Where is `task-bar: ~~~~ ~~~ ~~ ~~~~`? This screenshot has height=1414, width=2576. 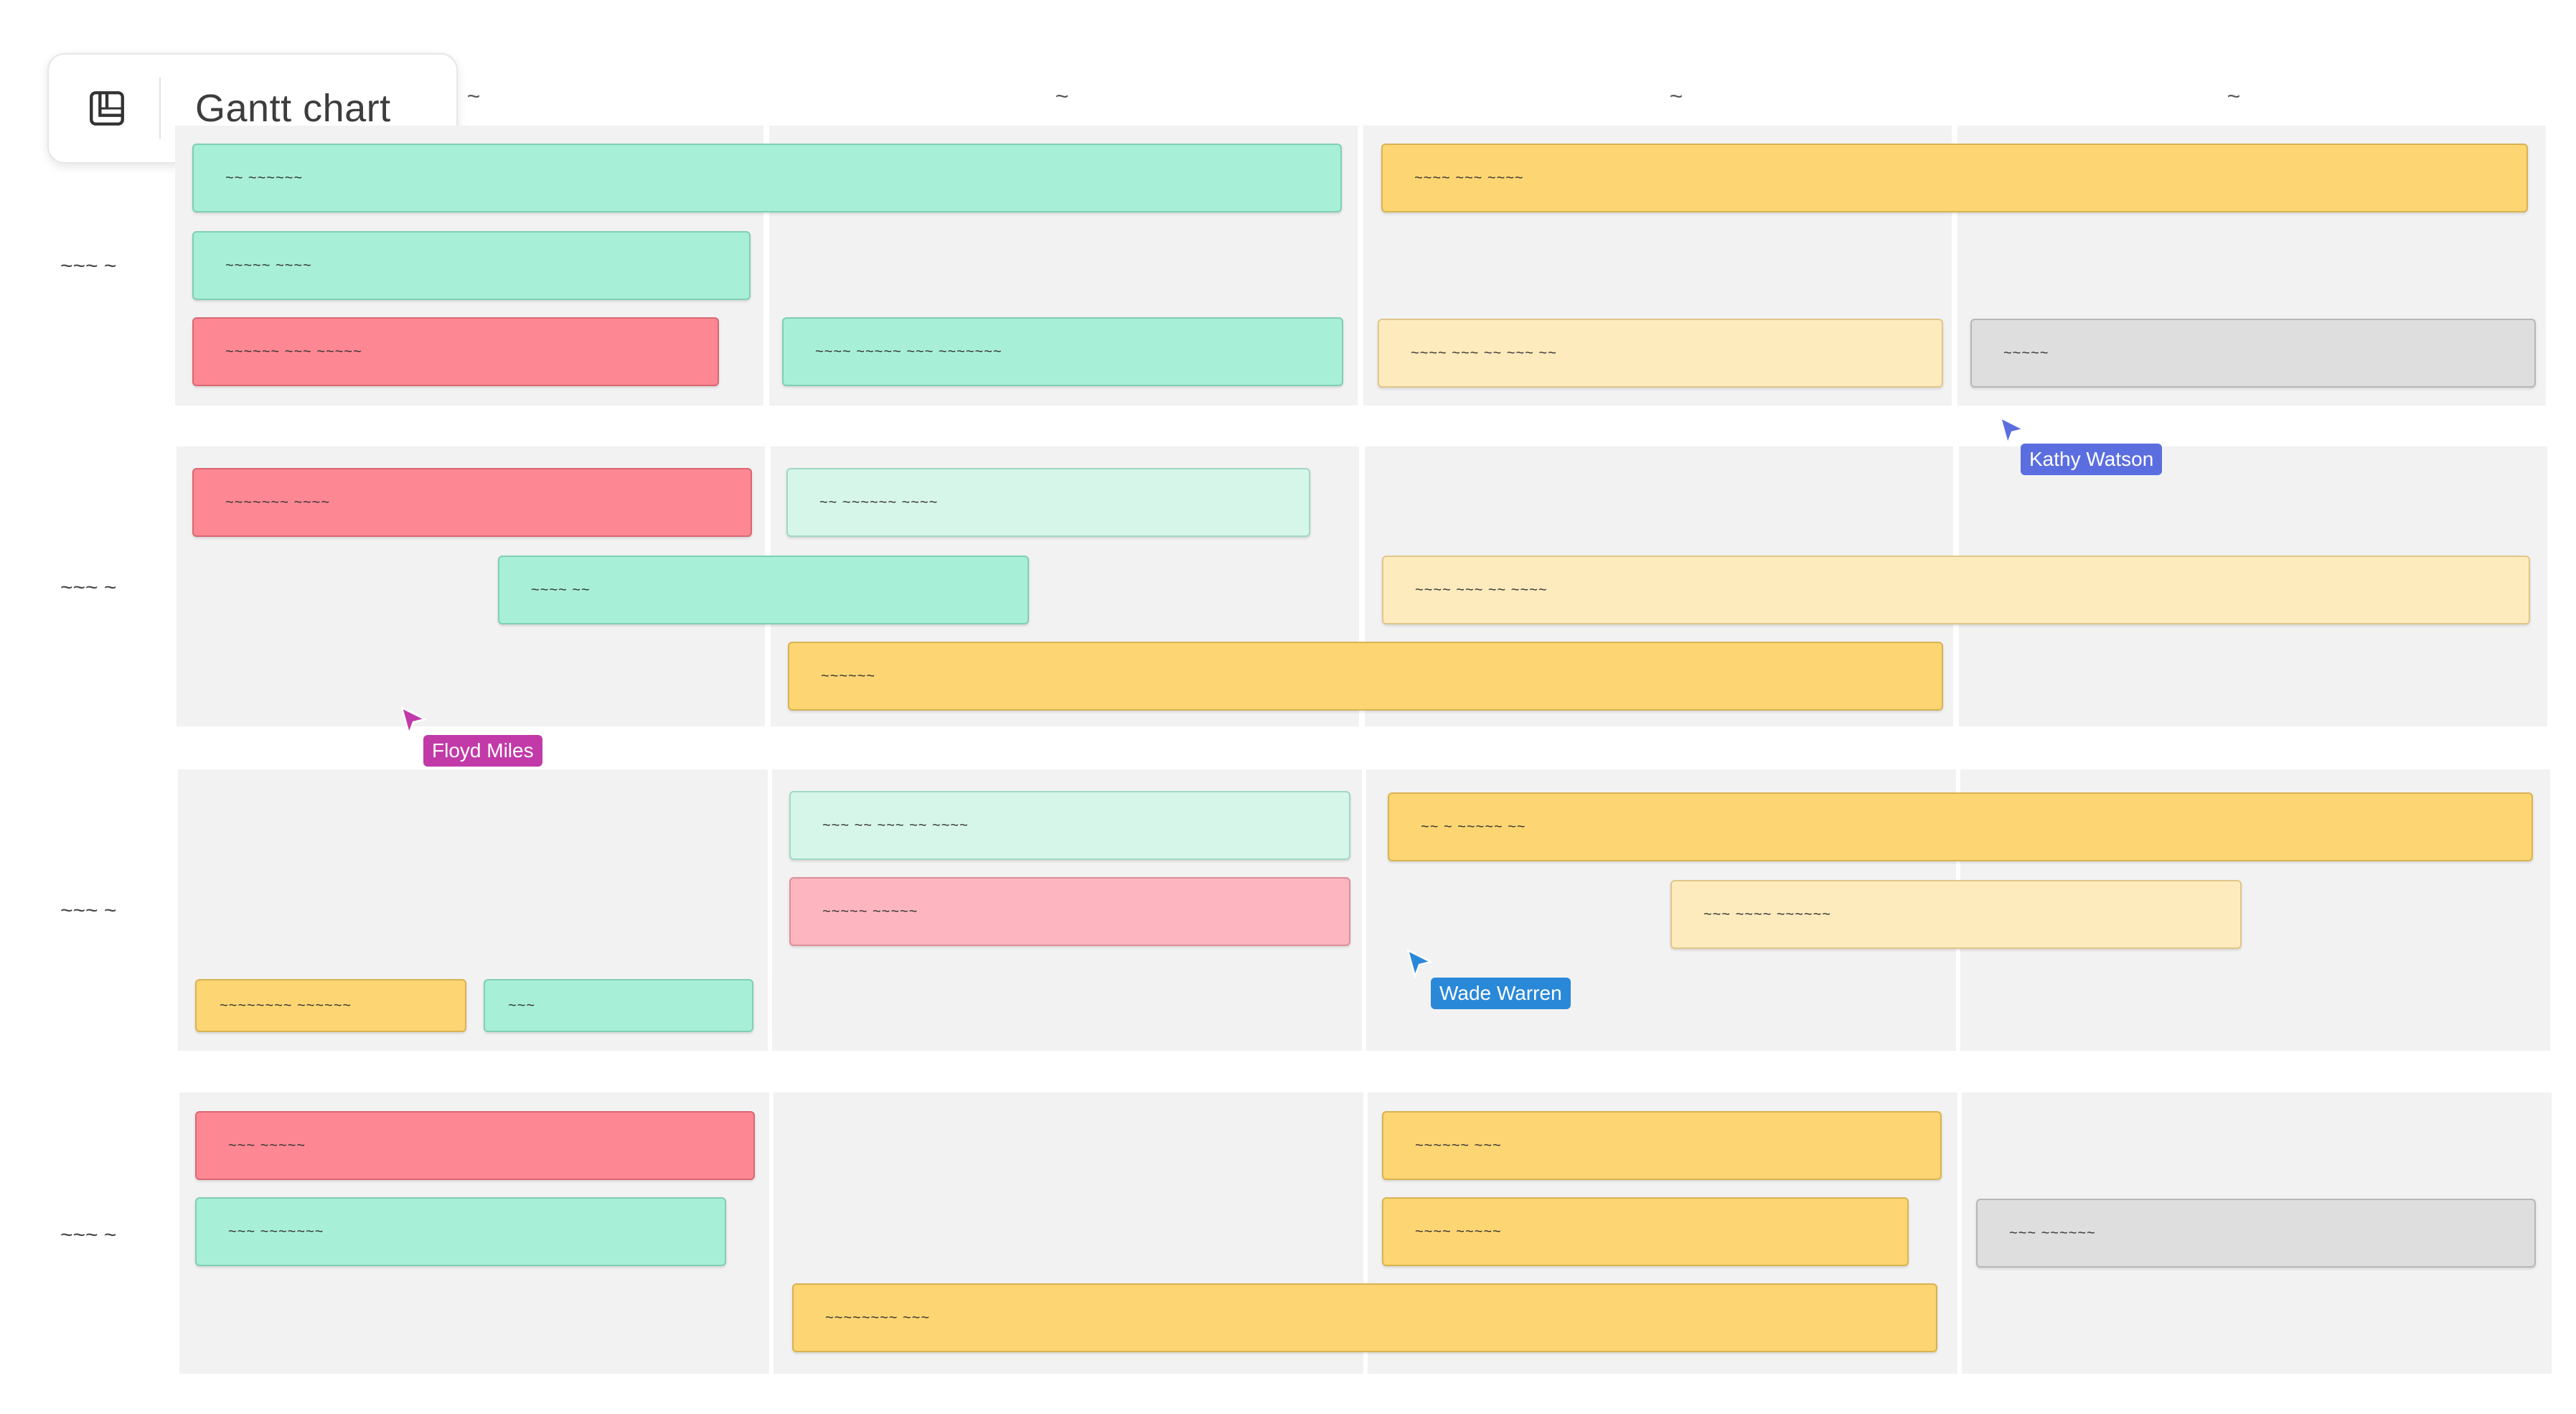 task-bar: ~~~~ ~~~ ~~ ~~~~ is located at coordinates (1956, 590).